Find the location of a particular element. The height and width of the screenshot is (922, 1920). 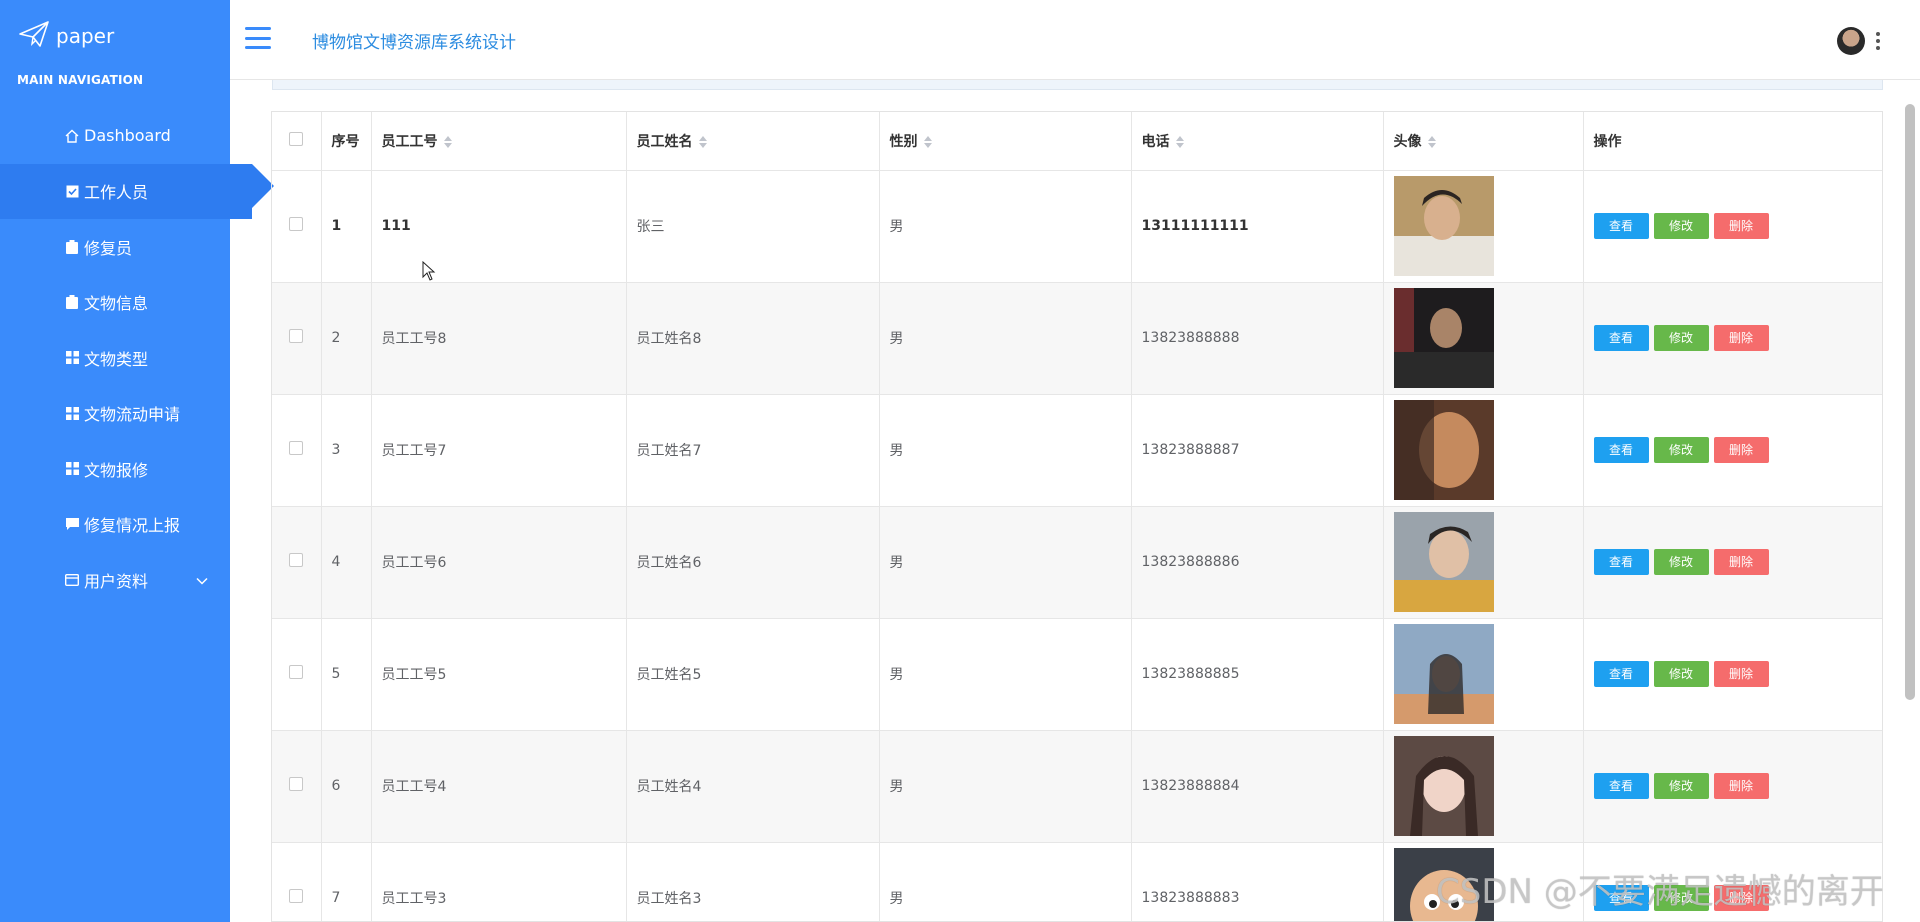

select-all-cell is located at coordinates (297, 141).